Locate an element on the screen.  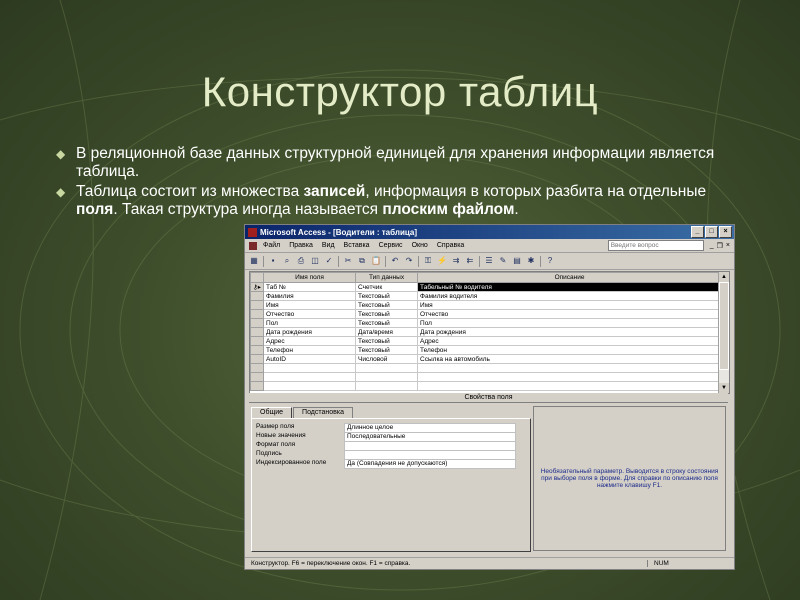
menu-file: Файл is located at coordinates (271, 245).